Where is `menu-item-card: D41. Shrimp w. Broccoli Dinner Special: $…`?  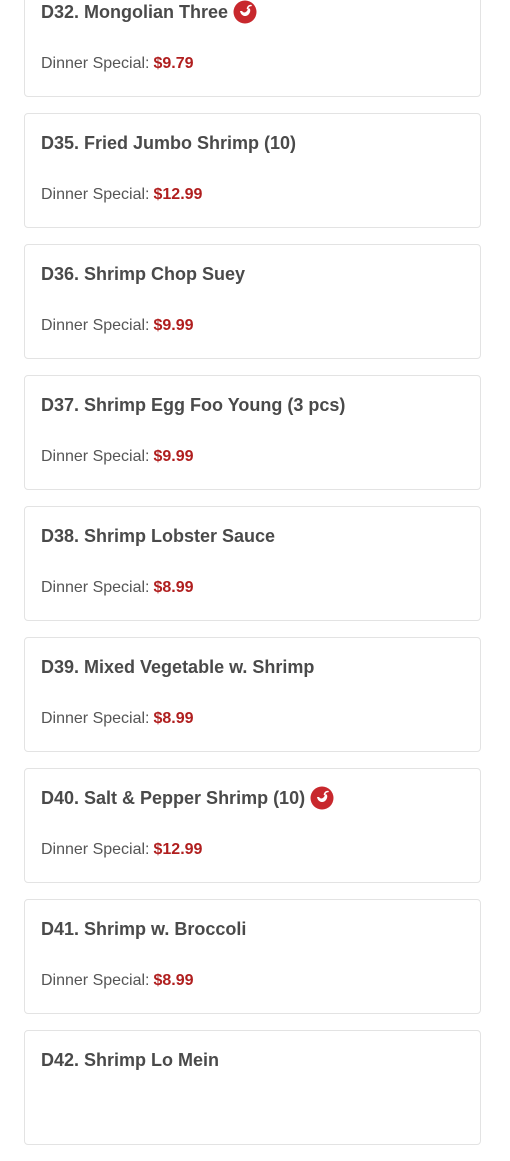 menu-item-card: D41. Shrimp w. Broccoli Dinner Special: $… is located at coordinates (252, 956).